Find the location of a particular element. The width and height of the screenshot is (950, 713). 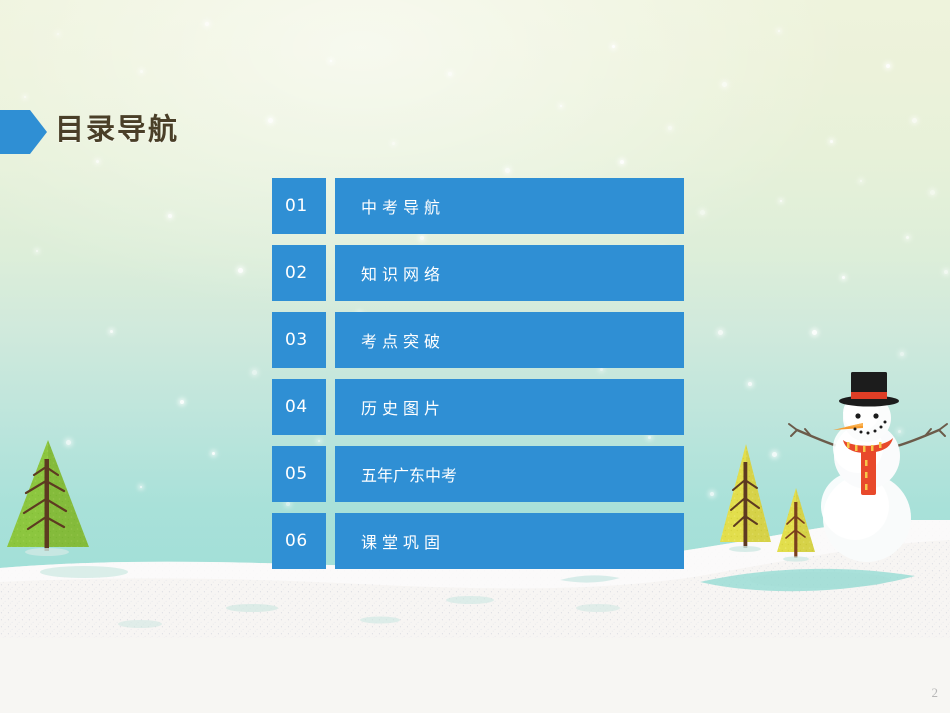

menu-item-06: 06 课堂巩固 is located at coordinates (478, 541).